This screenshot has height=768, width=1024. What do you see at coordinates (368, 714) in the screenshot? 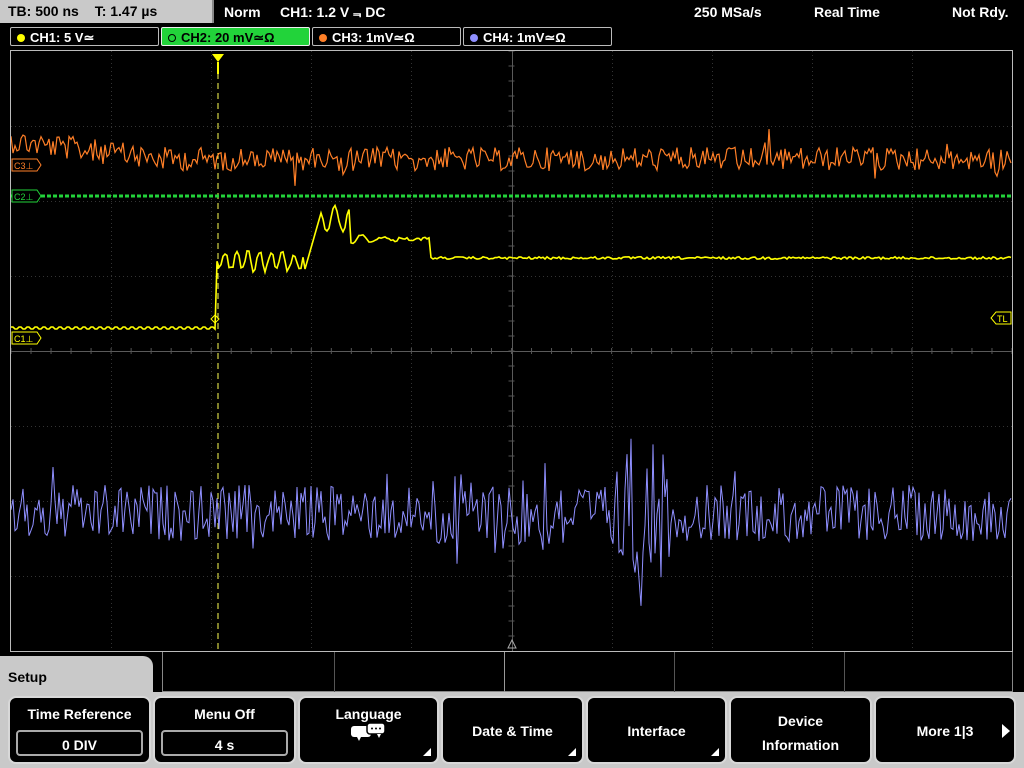
I see `language-label: Language` at bounding box center [368, 714].